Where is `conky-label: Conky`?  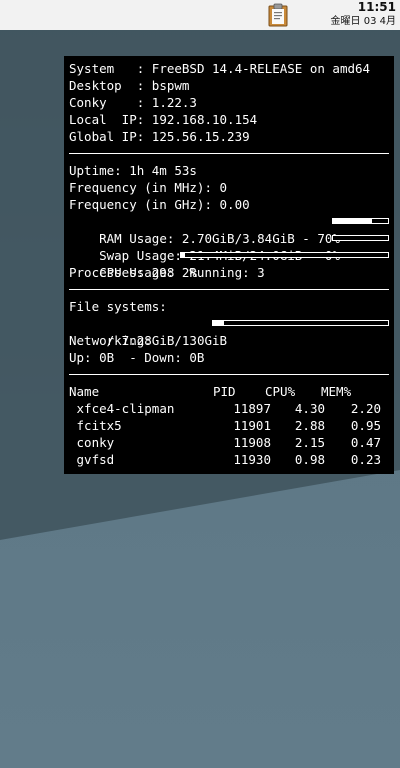
conky-label: Conky is located at coordinates (103, 102).